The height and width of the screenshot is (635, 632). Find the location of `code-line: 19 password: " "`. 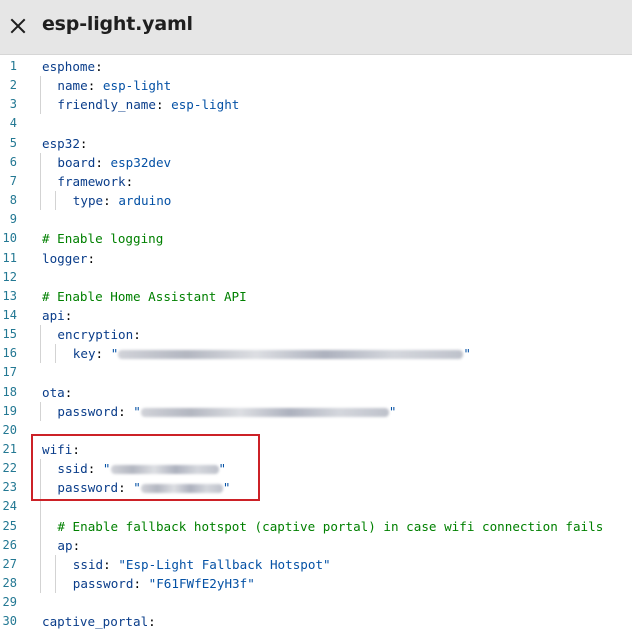

code-line: 19 password: " " is located at coordinates (316, 411).